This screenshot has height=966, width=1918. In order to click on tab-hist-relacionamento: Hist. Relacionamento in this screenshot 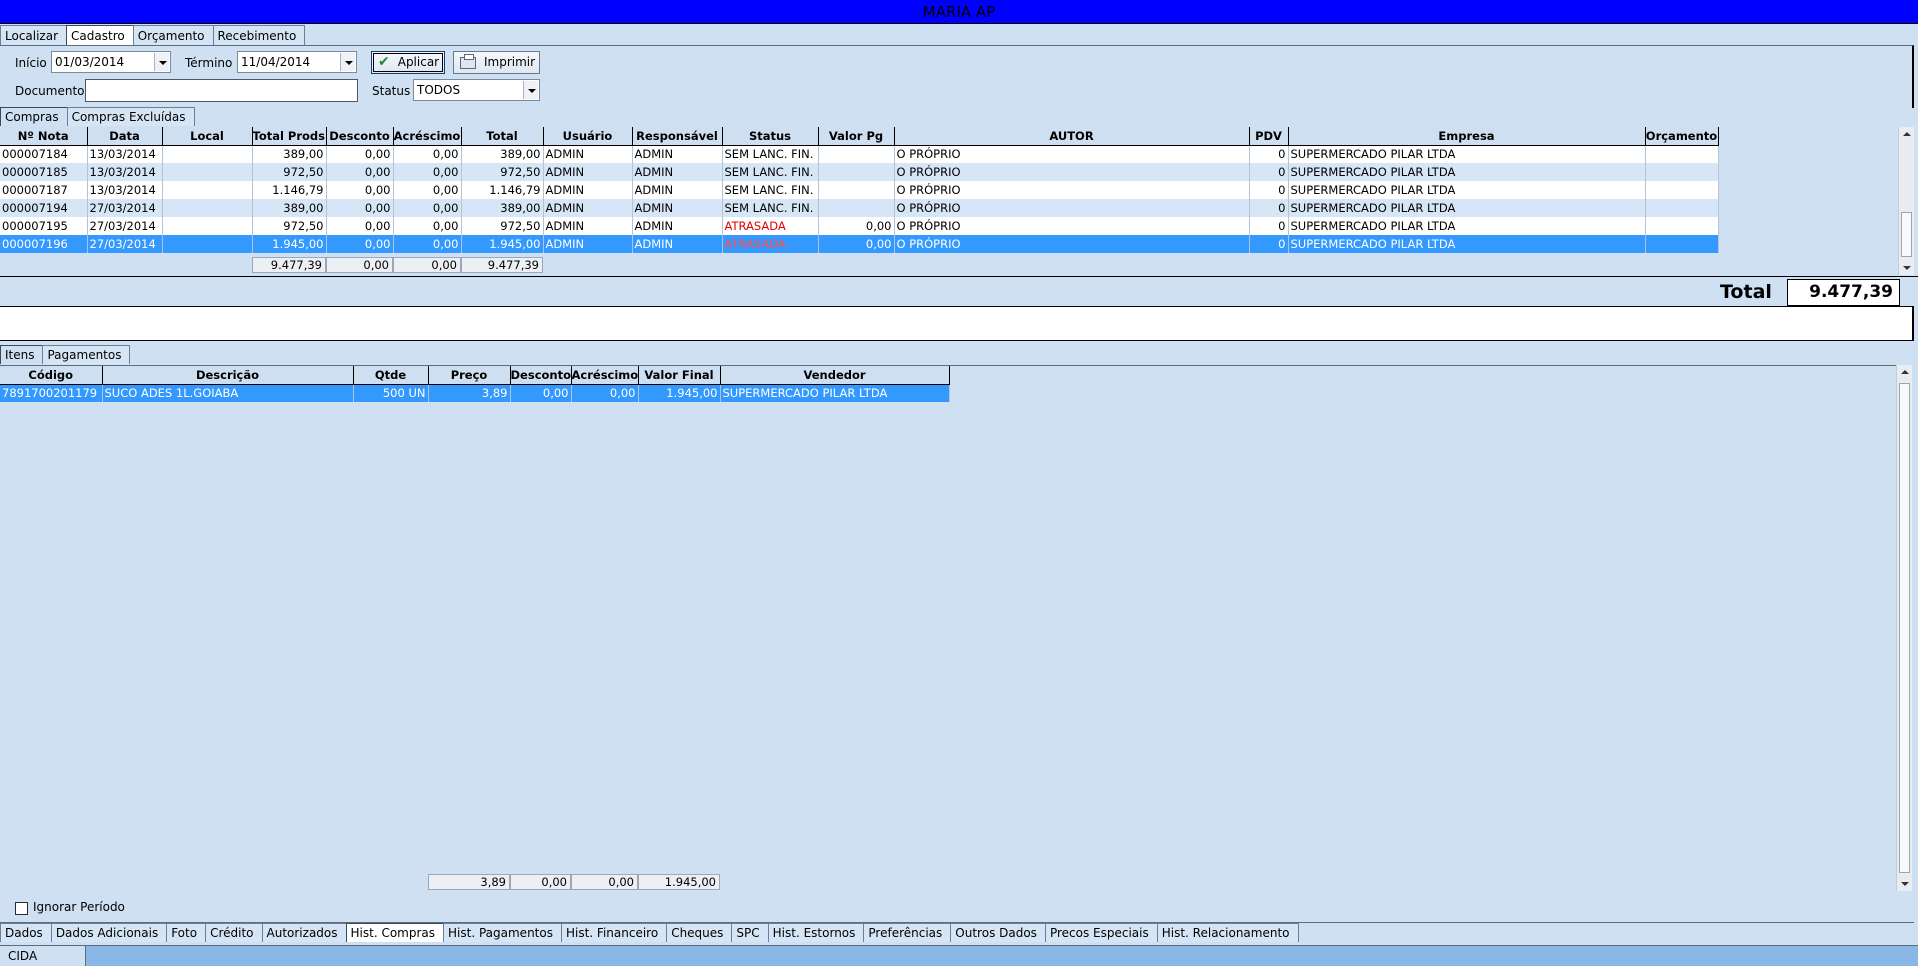, I will do `click(1227, 932)`.